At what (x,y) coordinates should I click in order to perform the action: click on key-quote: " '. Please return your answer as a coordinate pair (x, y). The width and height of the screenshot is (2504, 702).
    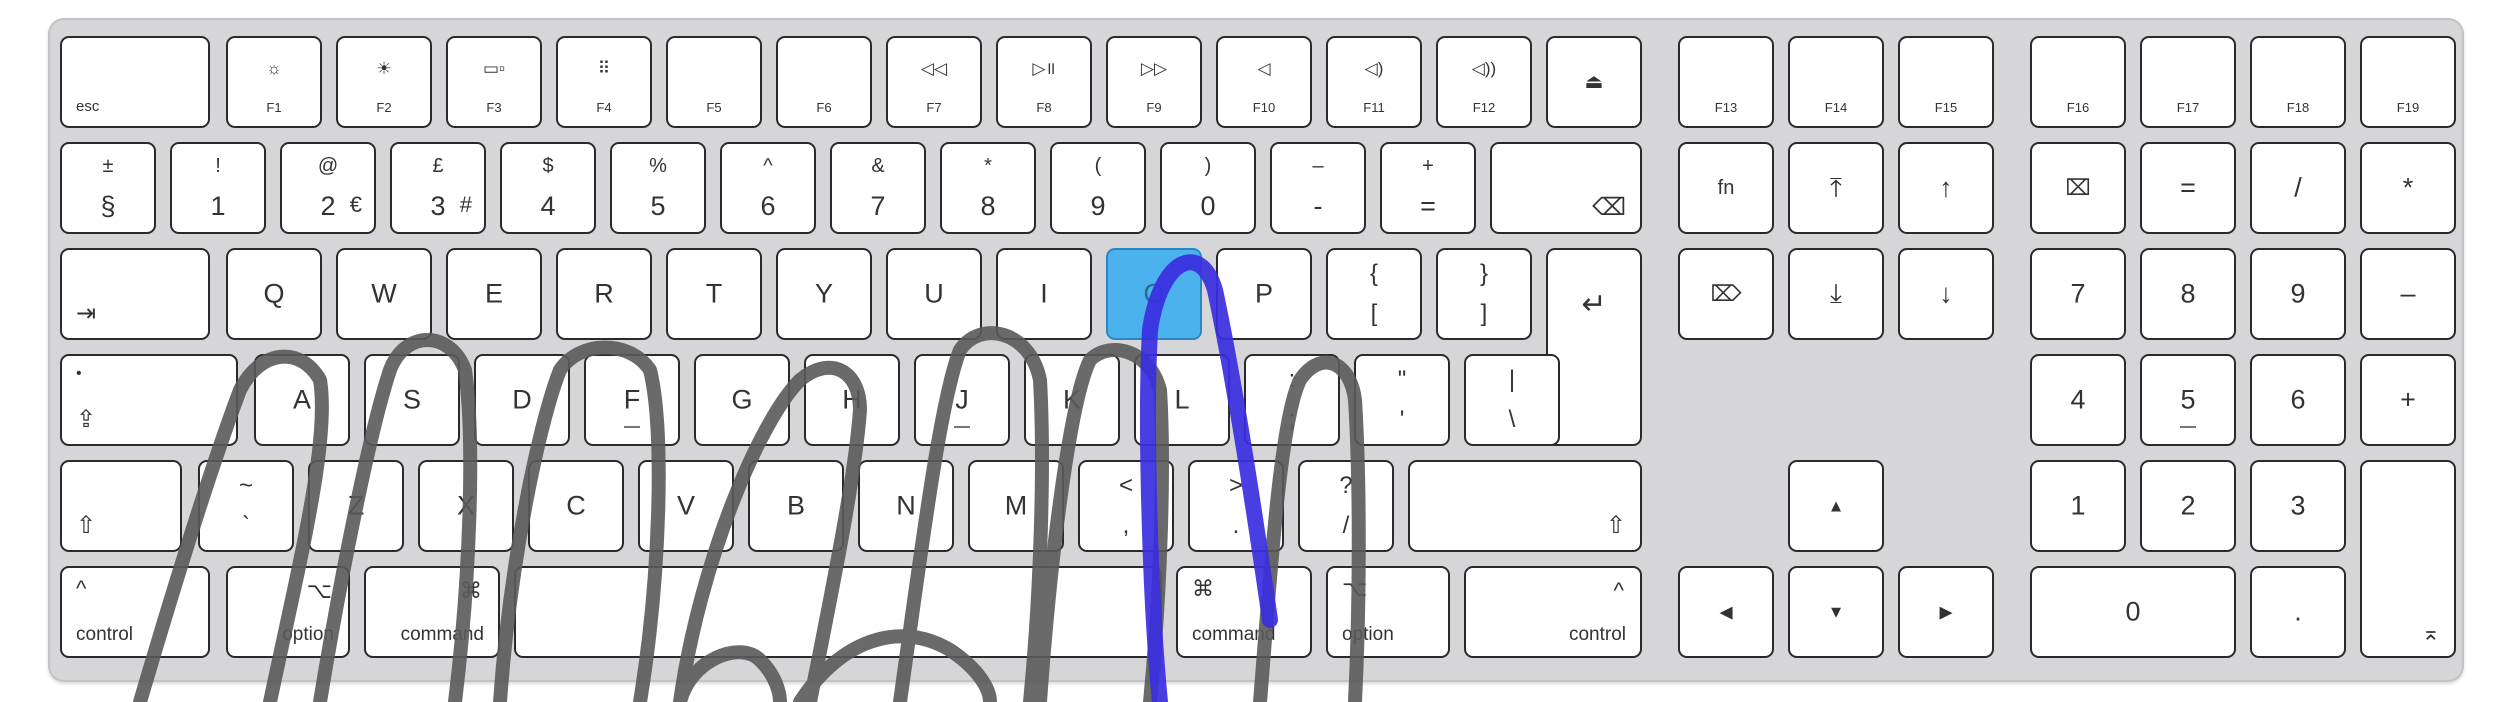
    Looking at the image, I should click on (1402, 400).